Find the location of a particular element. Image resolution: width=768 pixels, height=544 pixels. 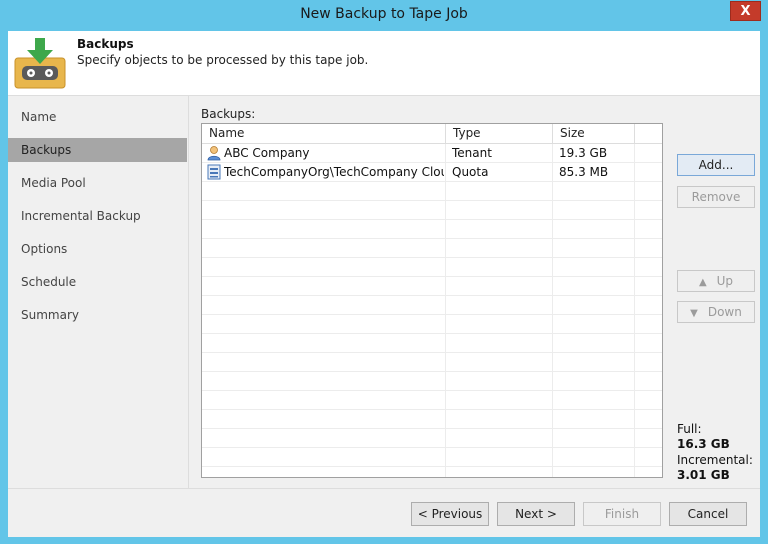

tenant-user-icon is located at coordinates (214, 153).